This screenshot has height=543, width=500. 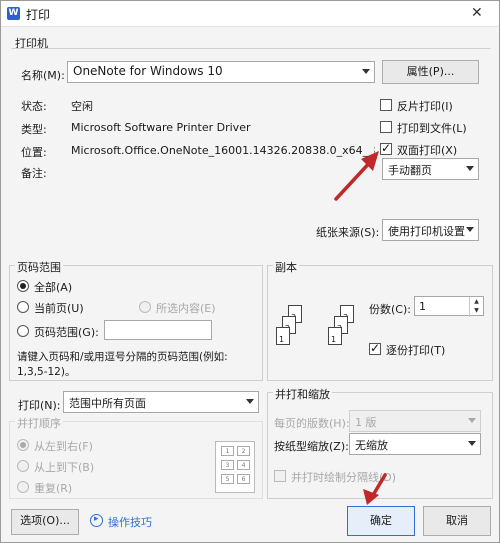 What do you see at coordinates (235, 467) in the screenshot?
I see `order-preview: 1 2 3 4 5 6` at bounding box center [235, 467].